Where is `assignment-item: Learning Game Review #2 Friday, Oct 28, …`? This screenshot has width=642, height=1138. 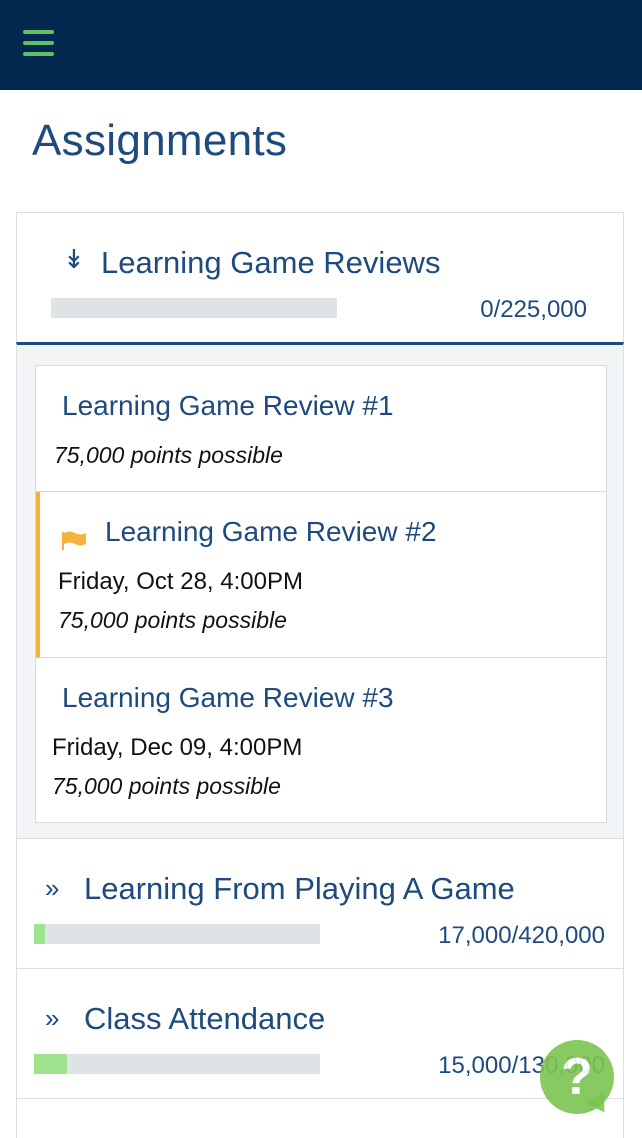
assignment-item: Learning Game Review #2 Friday, Oct 28, … is located at coordinates (321, 575).